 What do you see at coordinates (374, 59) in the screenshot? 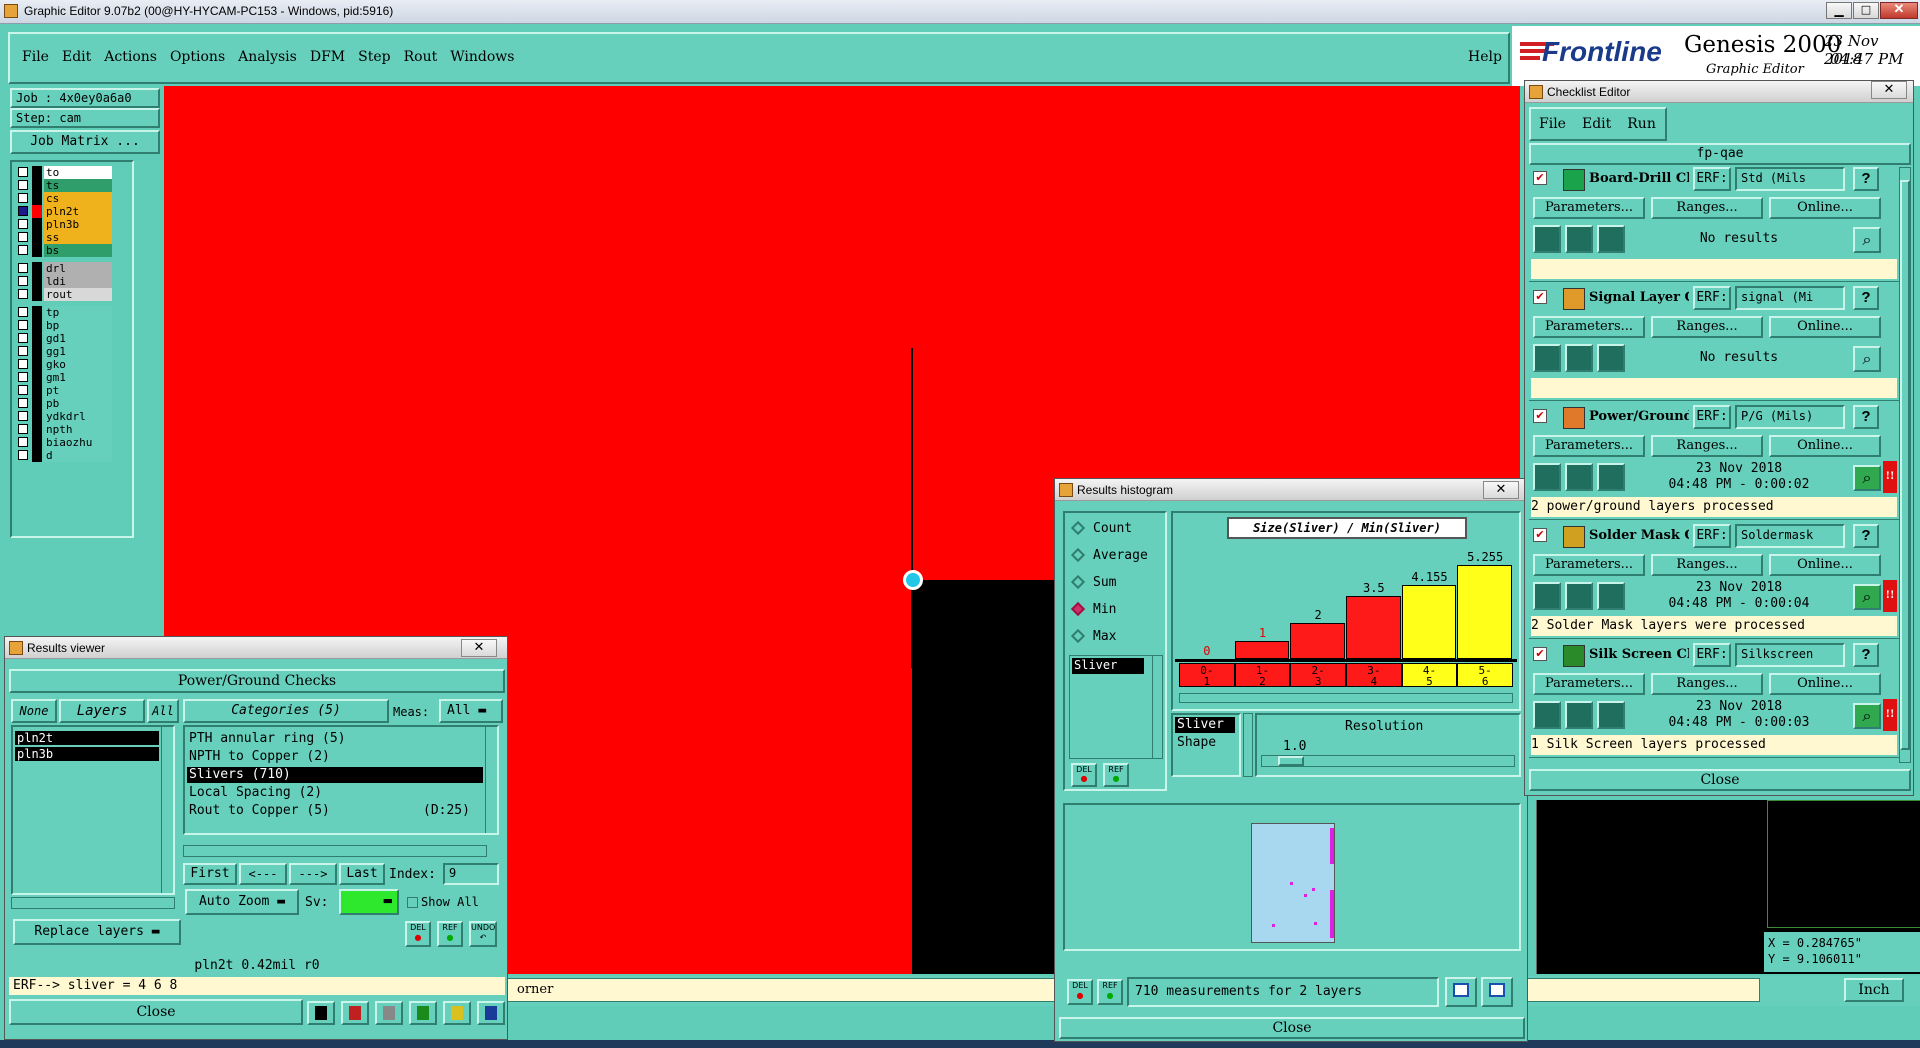
I see `menu-step: Step` at bounding box center [374, 59].